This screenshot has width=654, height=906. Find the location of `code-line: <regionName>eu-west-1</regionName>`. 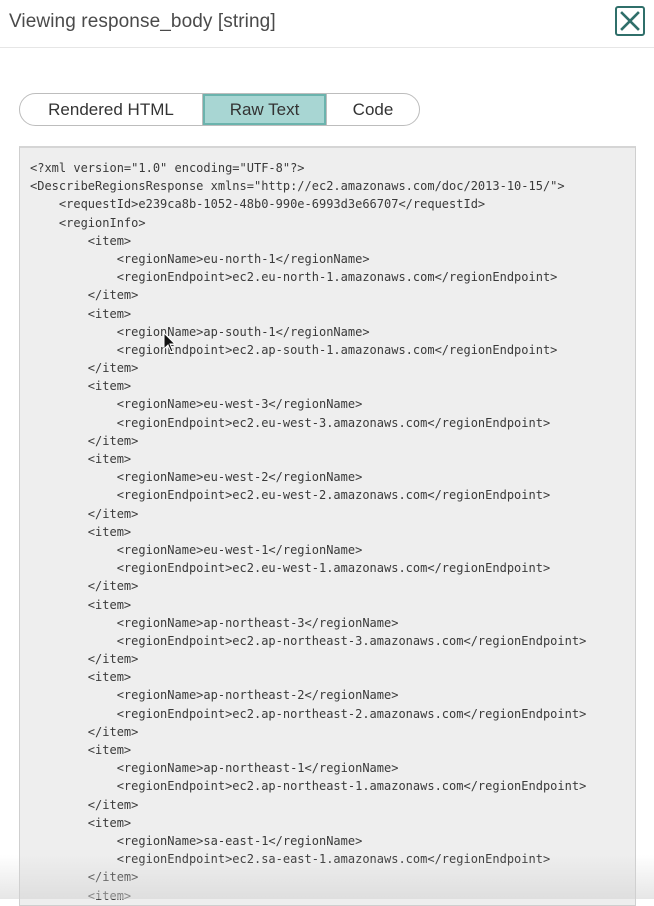

code-line: <regionName>eu-west-1</regionName> is located at coordinates (196, 549).